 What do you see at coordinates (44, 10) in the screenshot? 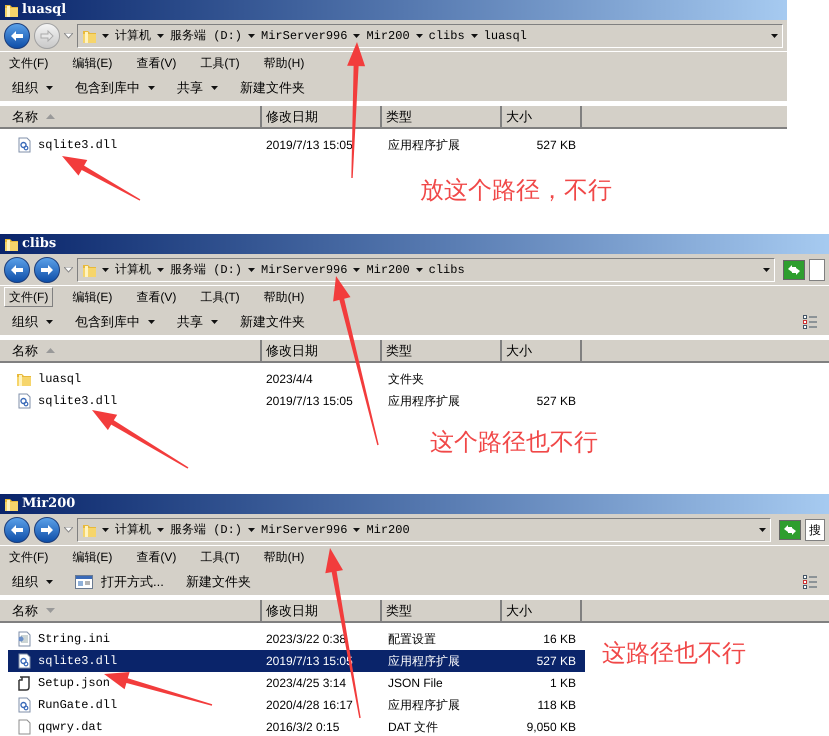
I see `window-title: luasql` at bounding box center [44, 10].